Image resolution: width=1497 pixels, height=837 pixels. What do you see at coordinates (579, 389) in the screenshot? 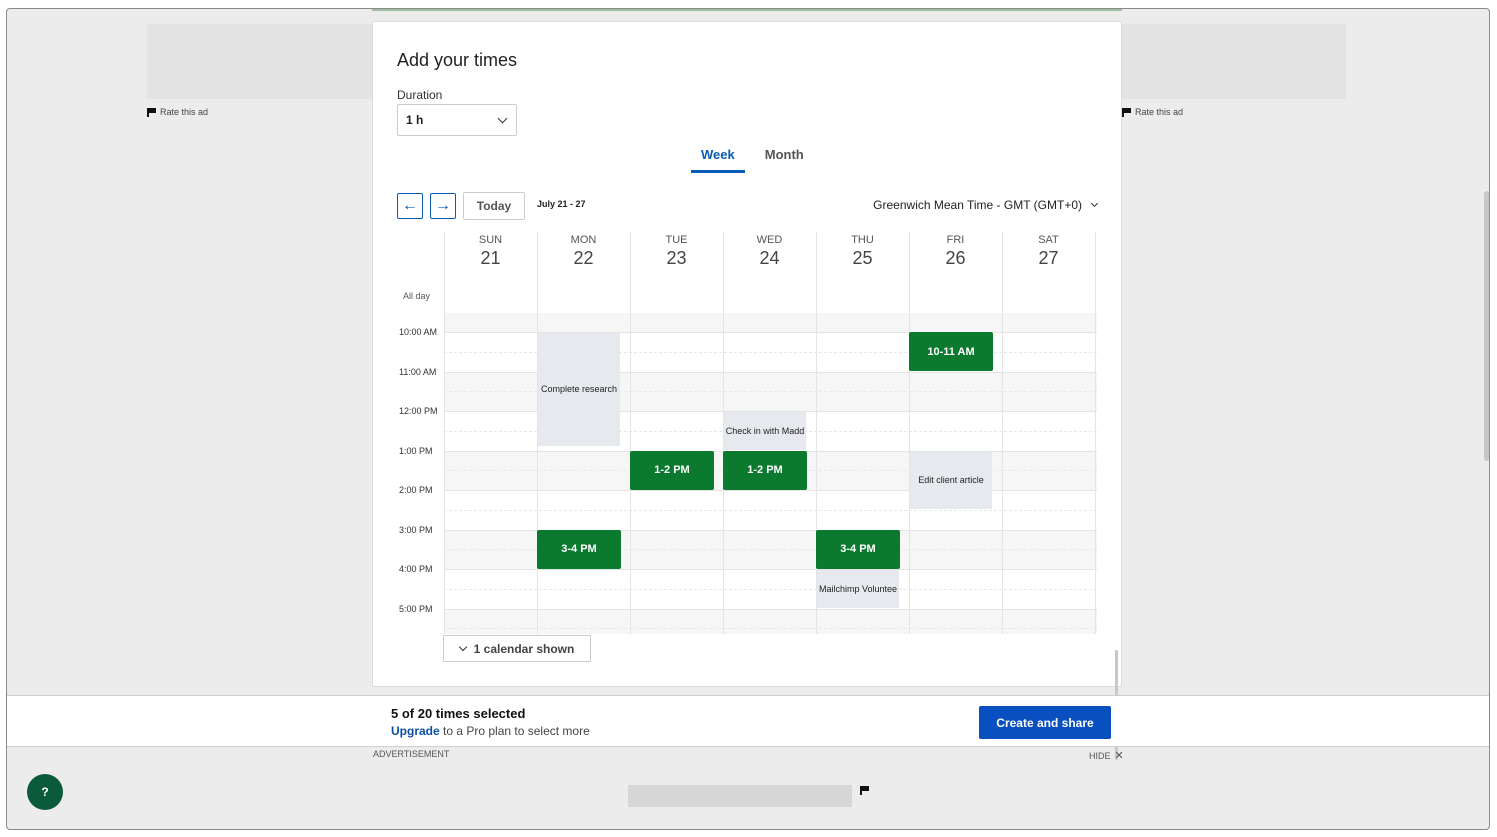
I see `busy-event: Complete research` at bounding box center [579, 389].